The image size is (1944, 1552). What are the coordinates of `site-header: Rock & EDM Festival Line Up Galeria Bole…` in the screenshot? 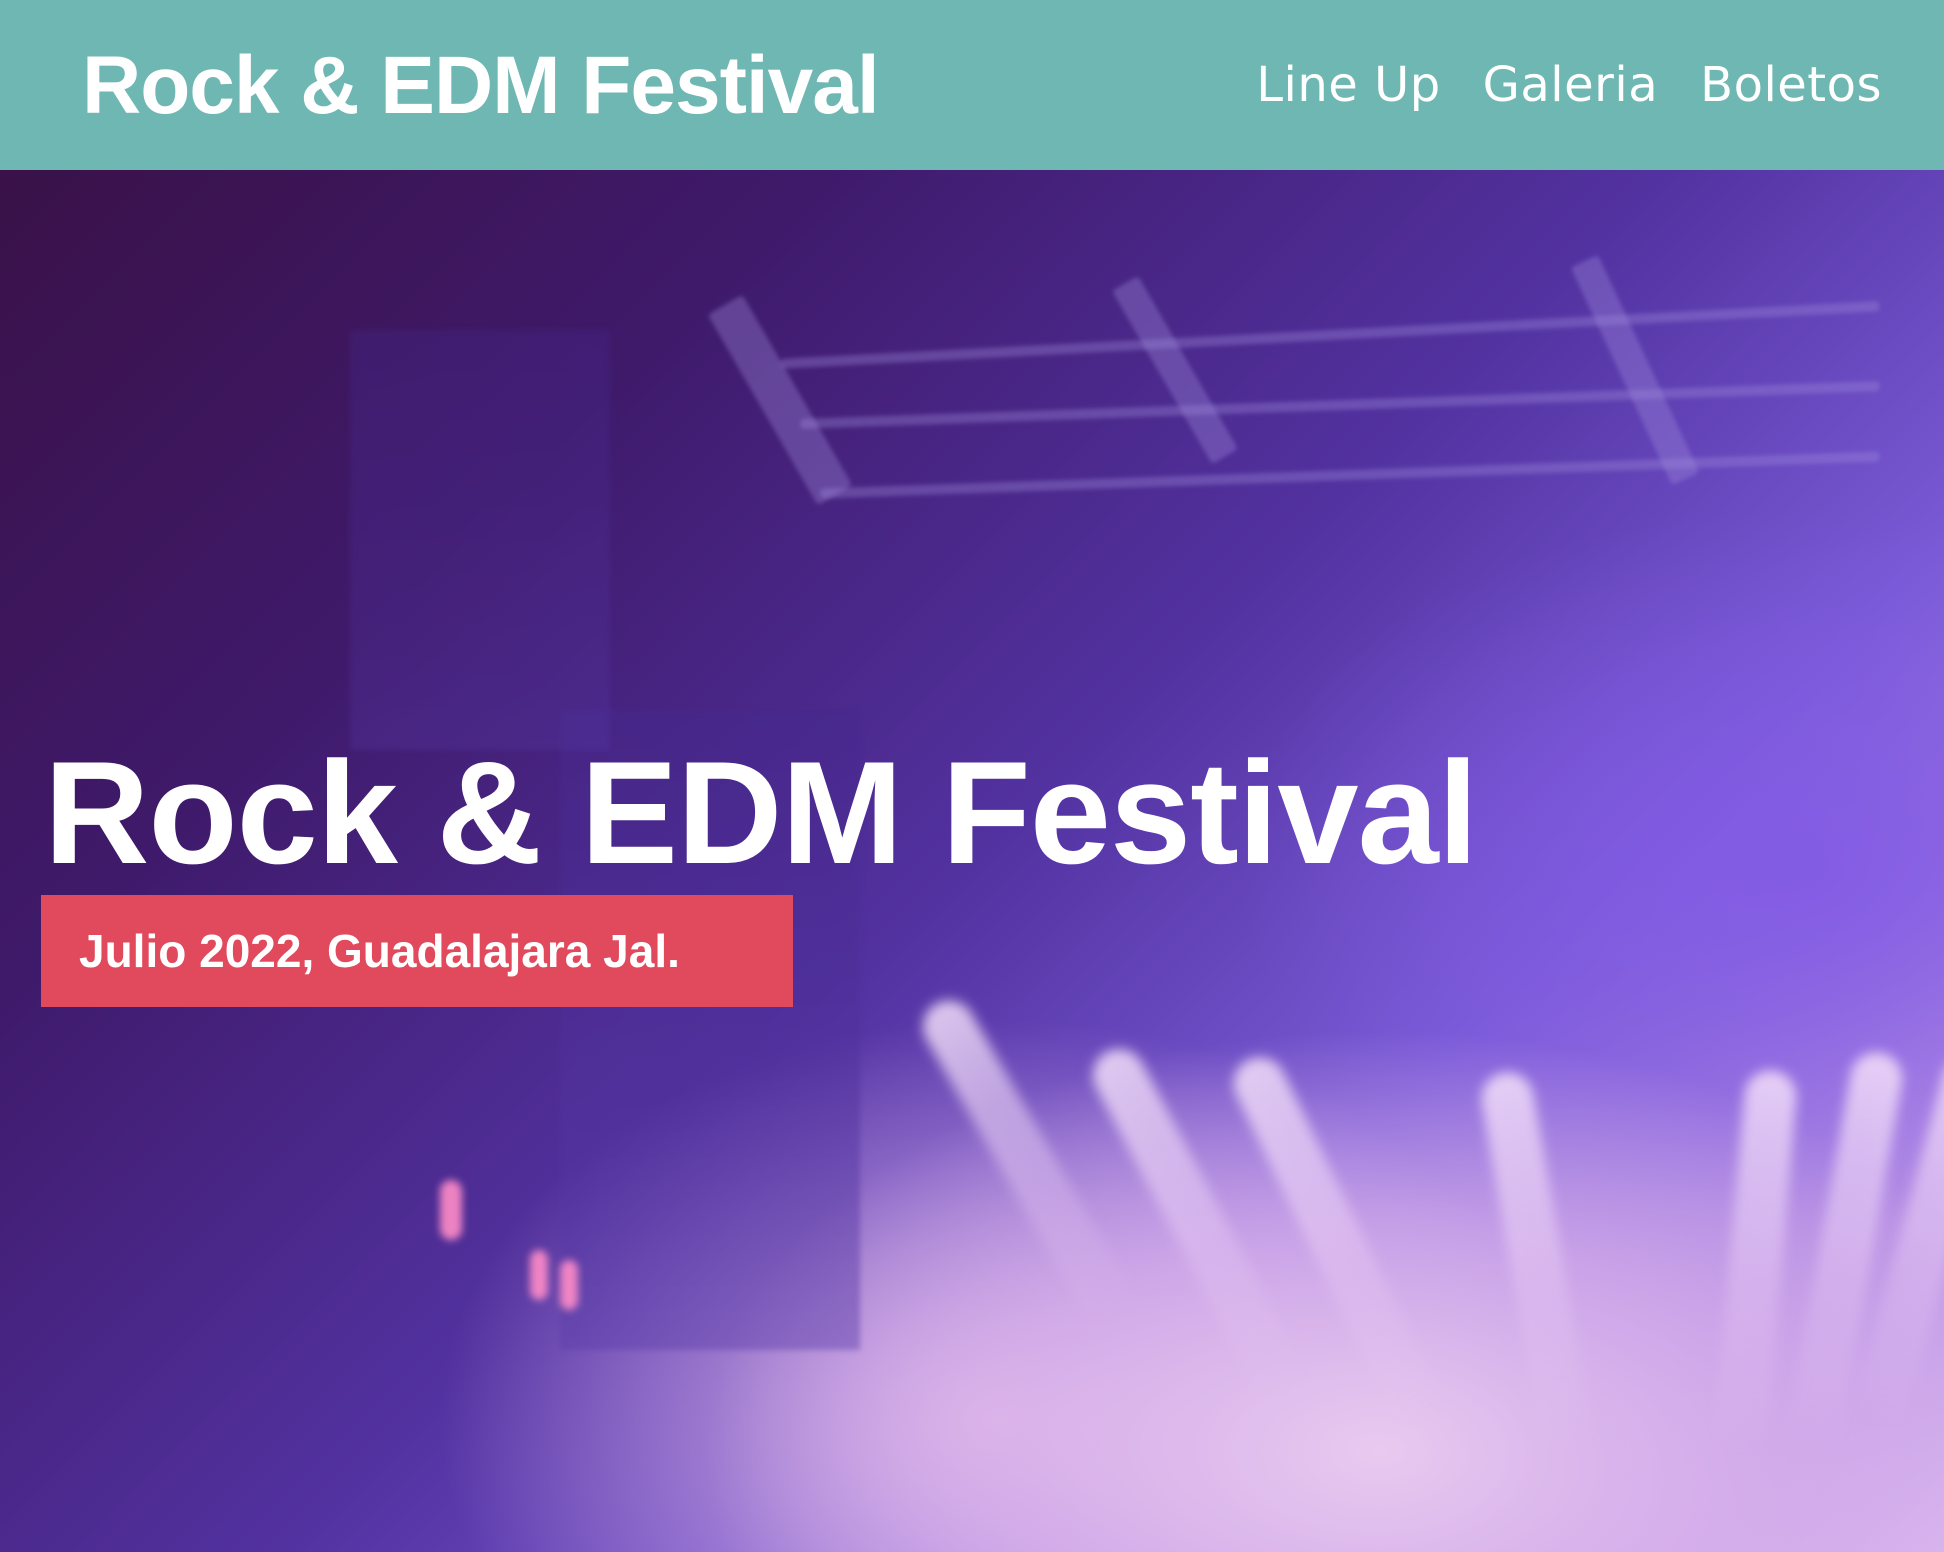 It's located at (972, 85).